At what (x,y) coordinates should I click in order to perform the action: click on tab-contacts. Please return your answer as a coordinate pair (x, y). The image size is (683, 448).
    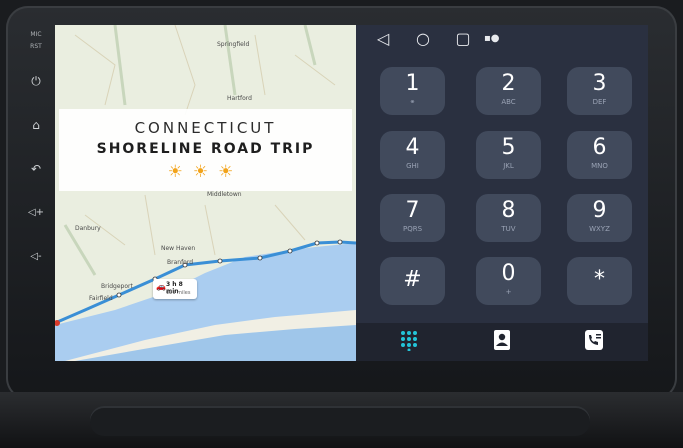
    Looking at the image, I should click on (502, 342).